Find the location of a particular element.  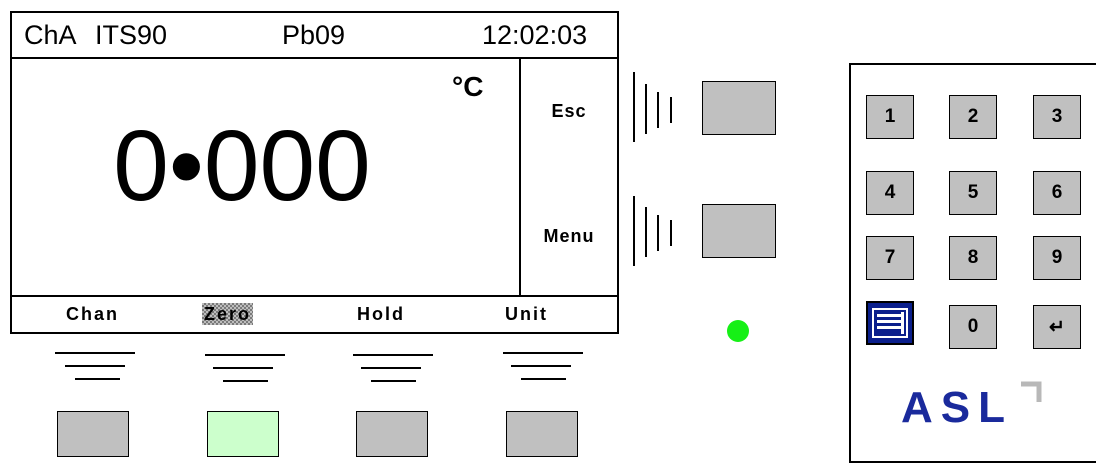

document-list-icon is located at coordinates (890, 323).